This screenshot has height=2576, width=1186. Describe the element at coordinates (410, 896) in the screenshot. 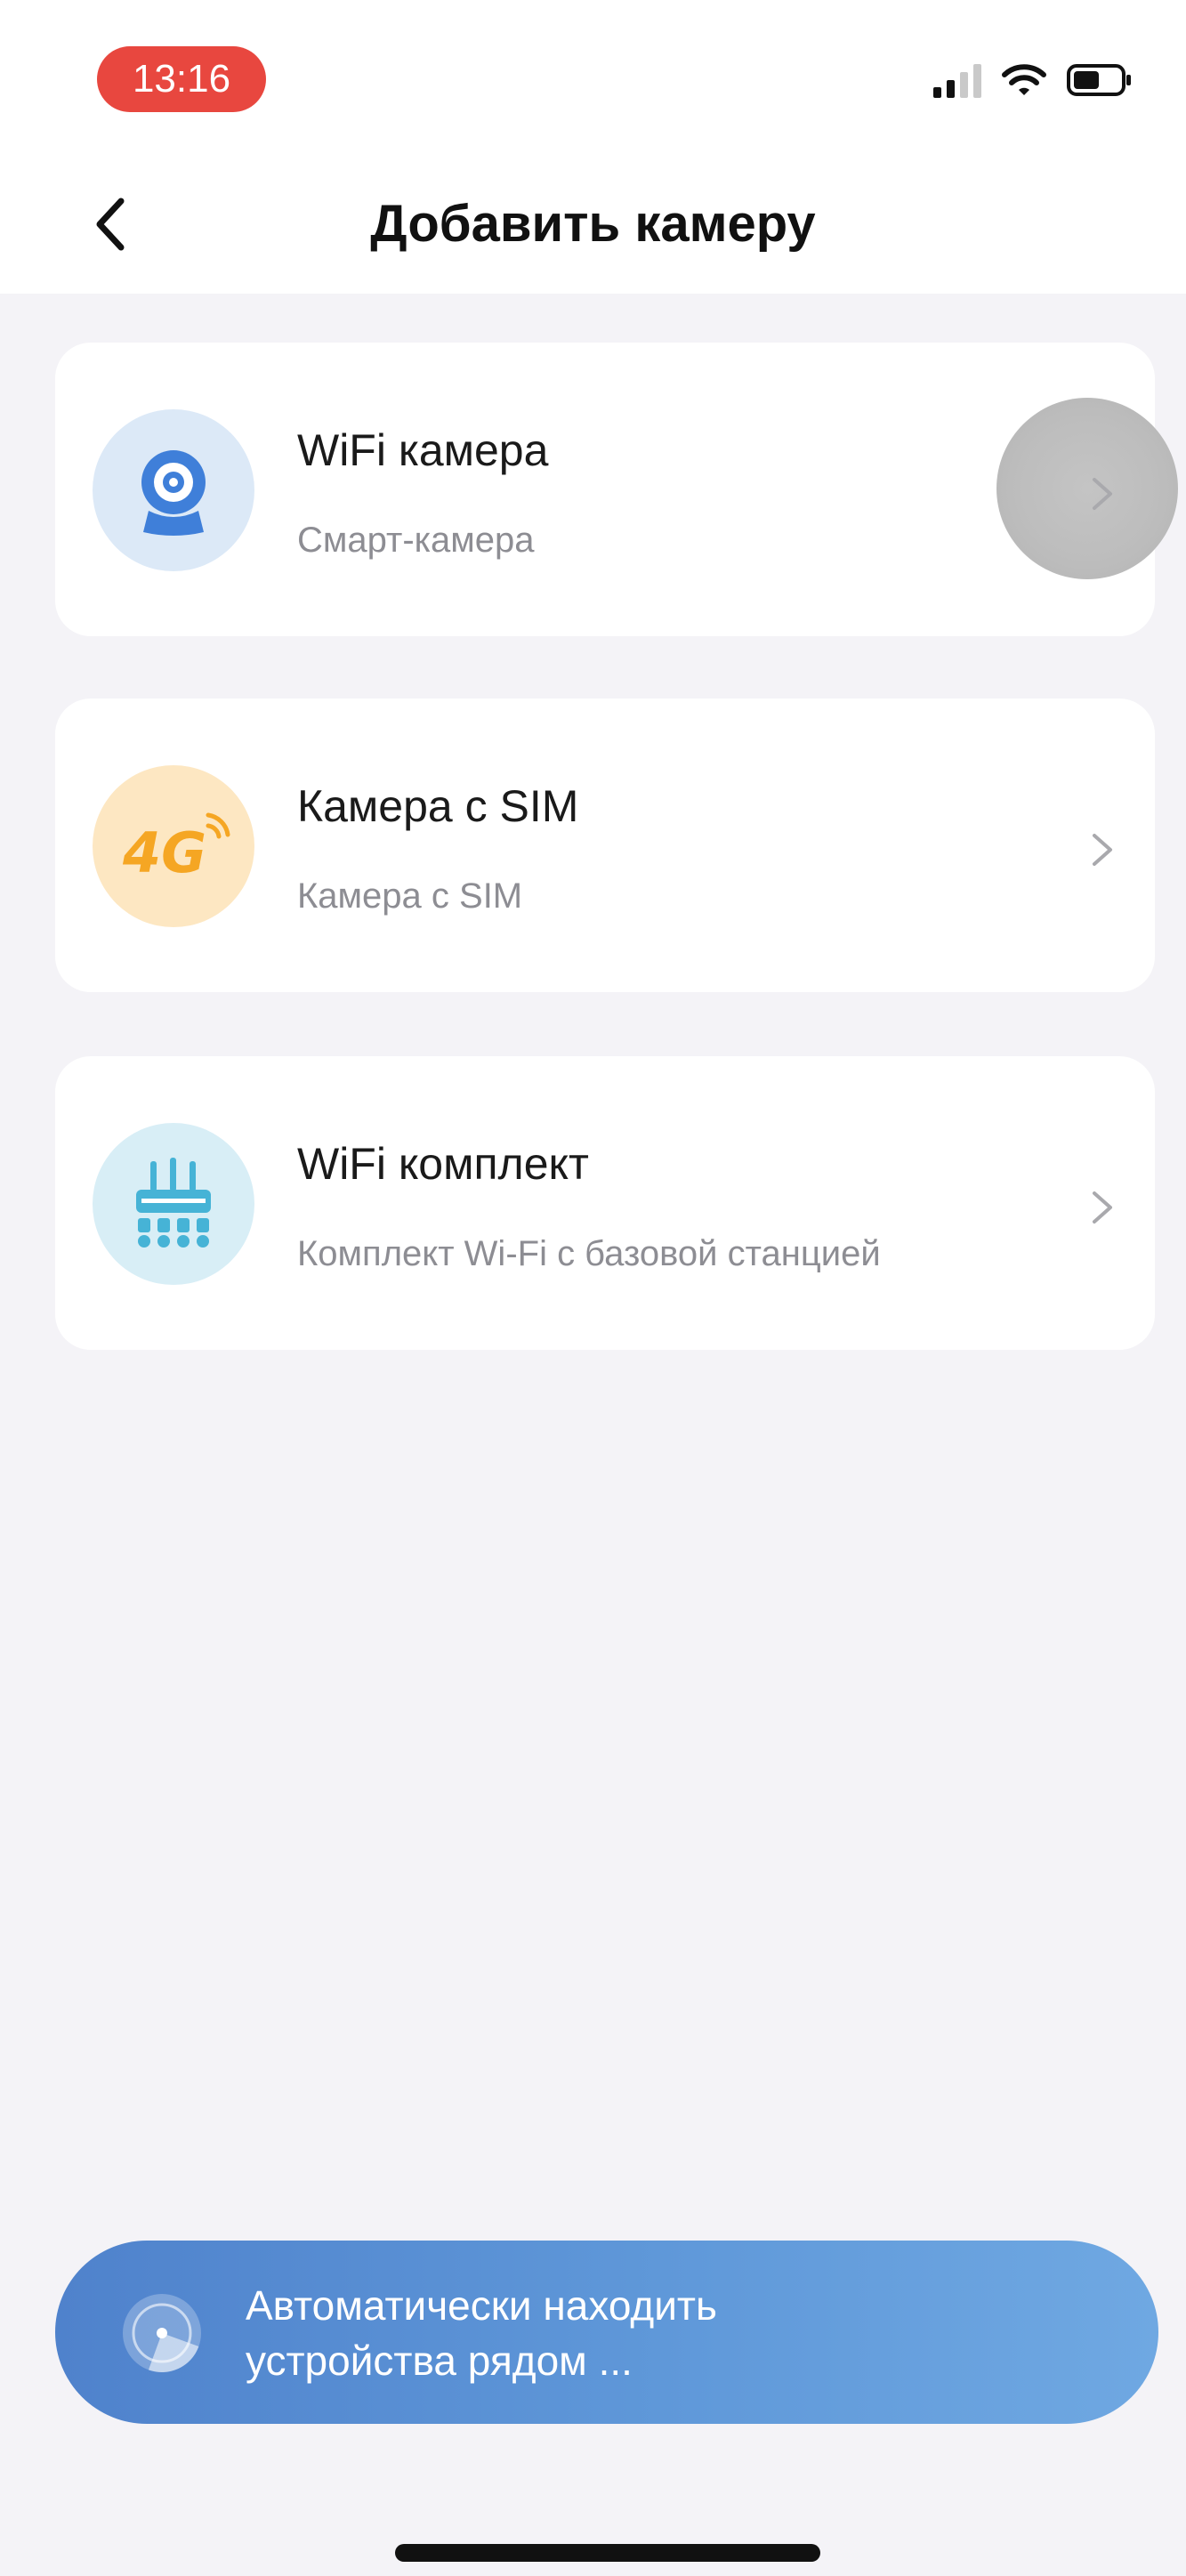

I see `option-subtitle: Камера с SIM` at that location.